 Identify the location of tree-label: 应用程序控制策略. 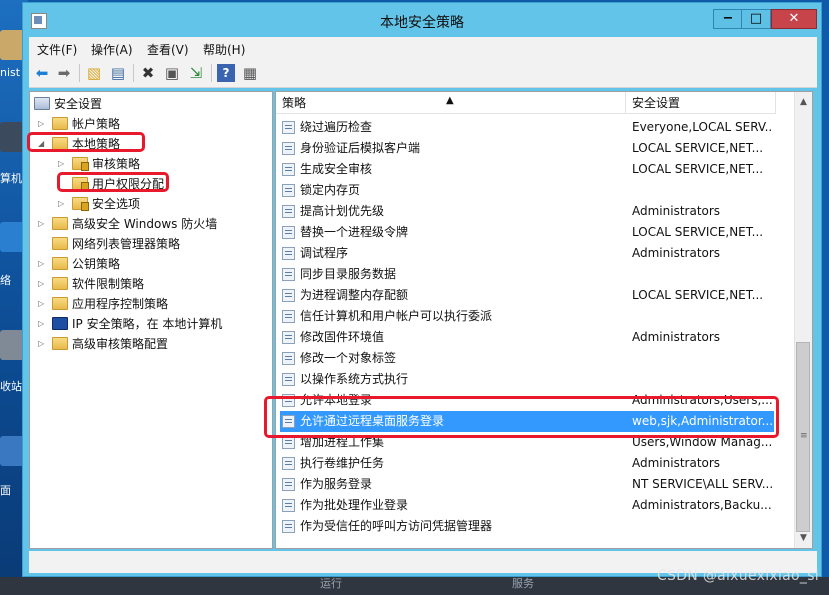
(120, 304).